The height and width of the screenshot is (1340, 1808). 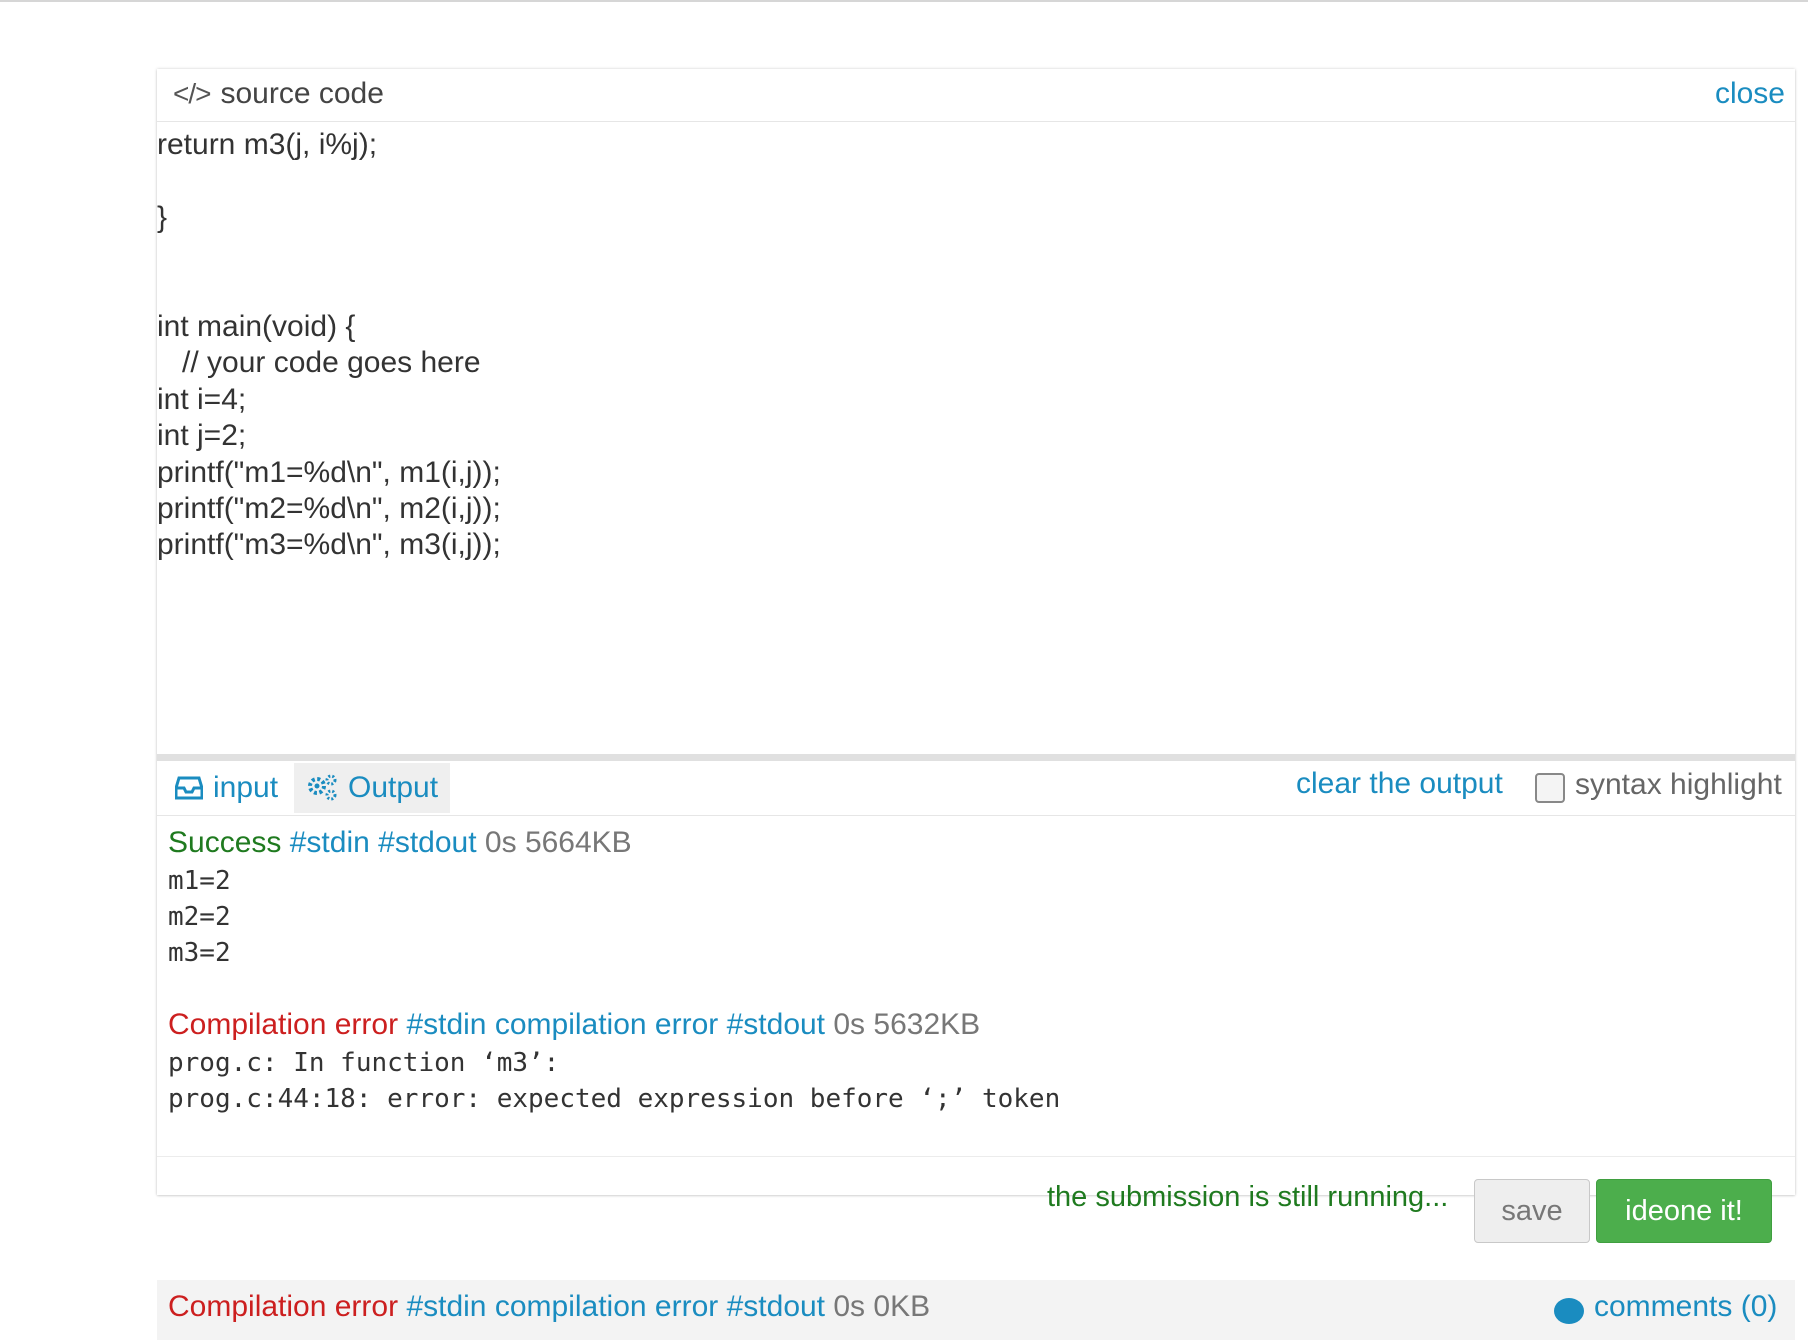 I want to click on code-line: int main(void) {, so click(x=256, y=326).